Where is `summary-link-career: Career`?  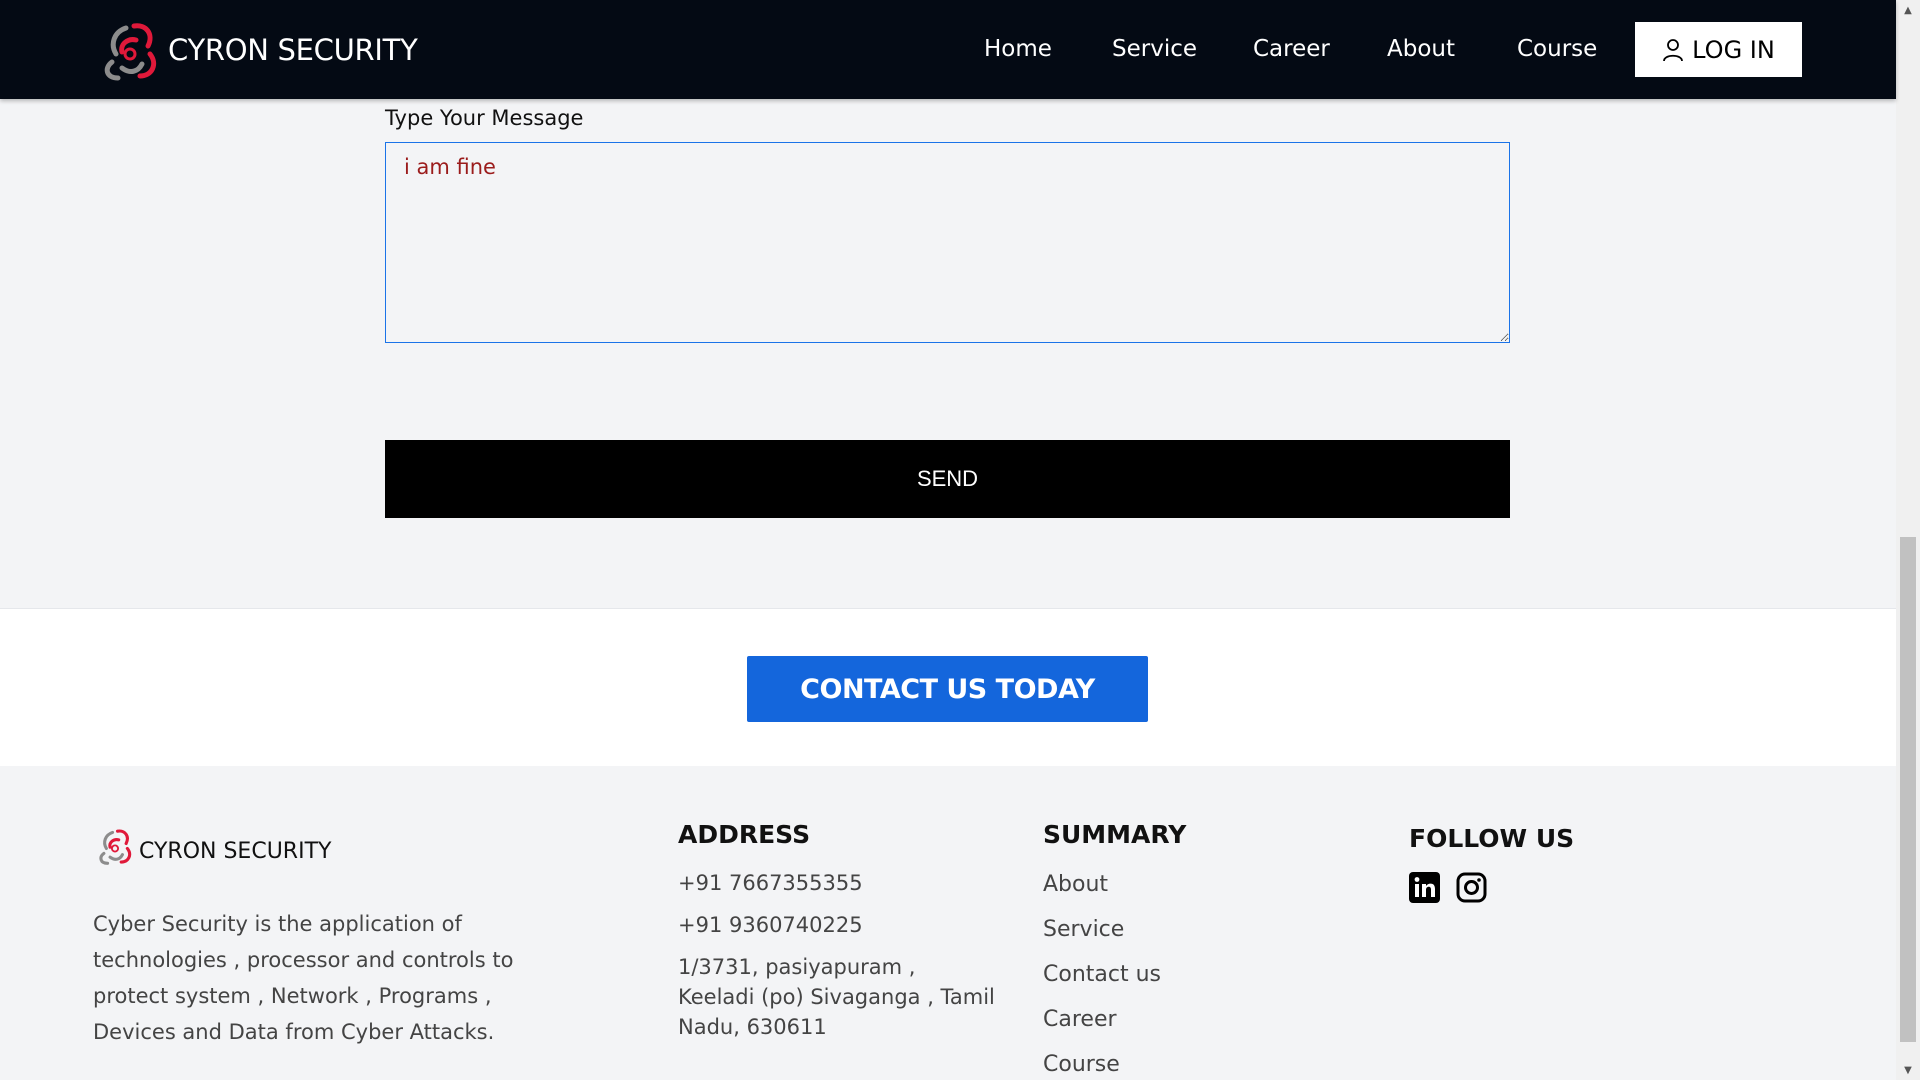 summary-link-career: Career is located at coordinates (1102, 1020).